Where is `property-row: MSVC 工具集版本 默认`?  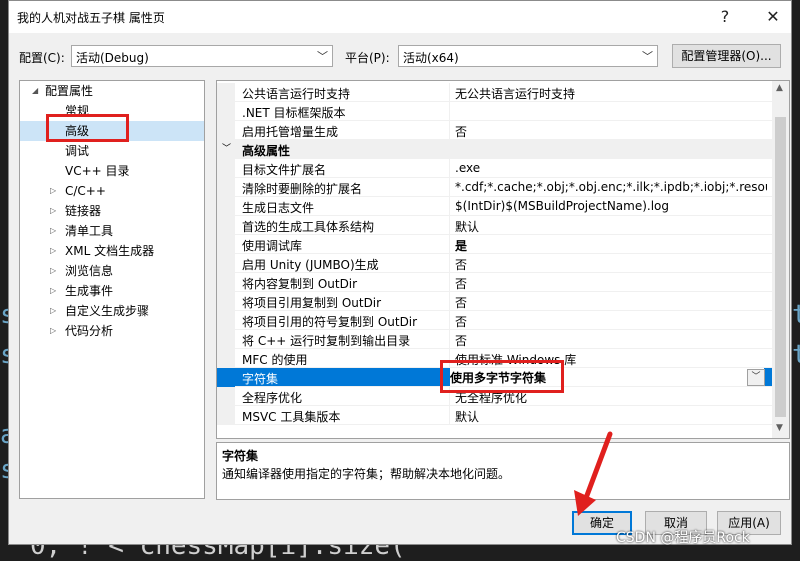 property-row: MSVC 工具集版本 默认 is located at coordinates (494, 415).